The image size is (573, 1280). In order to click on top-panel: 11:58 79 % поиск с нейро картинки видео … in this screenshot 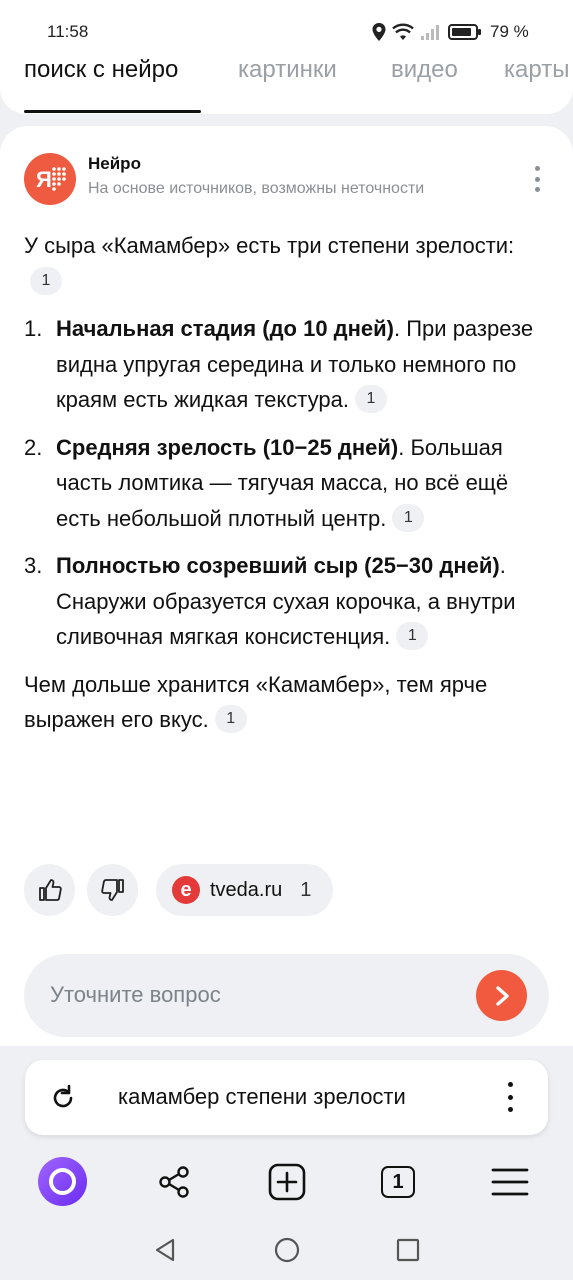, I will do `click(286, 57)`.